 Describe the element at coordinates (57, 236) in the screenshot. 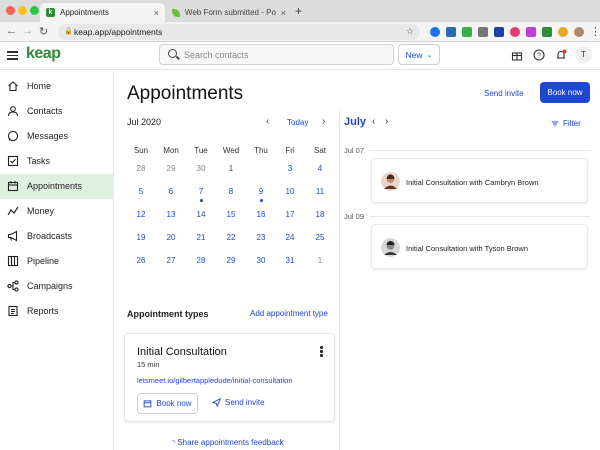

I see `sidebar-item-broadcasts: Broadcasts` at that location.